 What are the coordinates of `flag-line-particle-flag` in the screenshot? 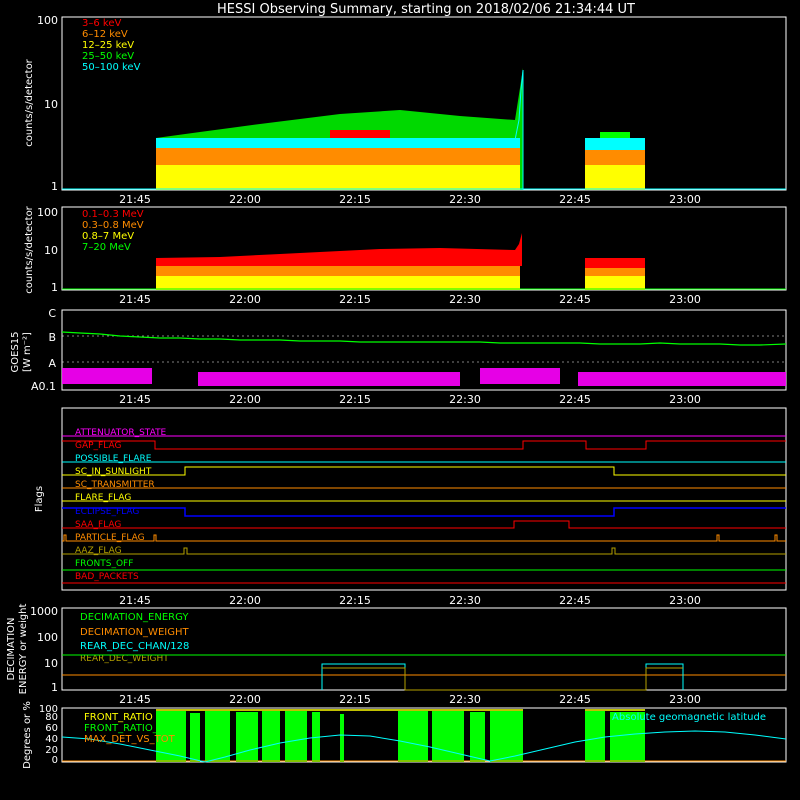 It's located at (424, 538).